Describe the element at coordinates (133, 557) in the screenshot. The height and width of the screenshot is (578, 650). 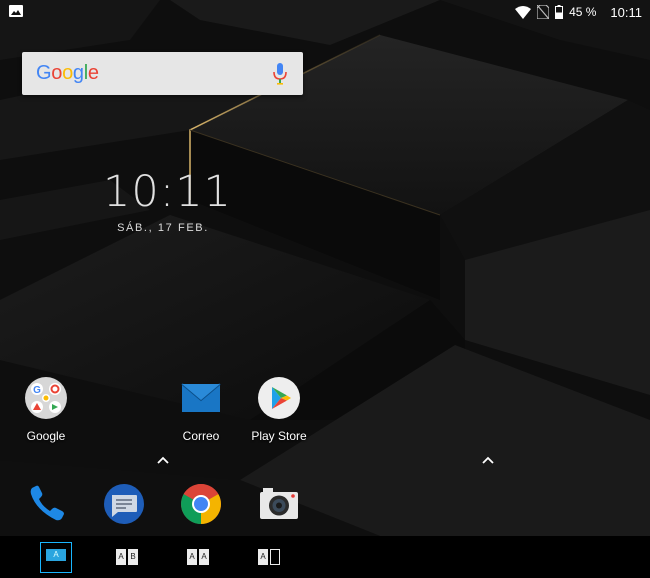
I see `layout-cell: B` at that location.